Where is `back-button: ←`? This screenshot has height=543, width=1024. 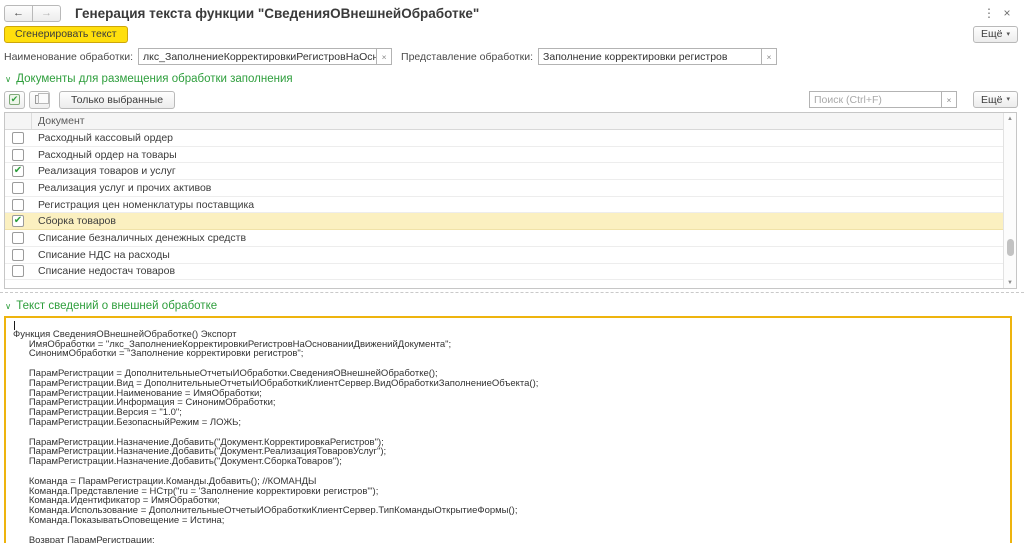 back-button: ← is located at coordinates (18, 13).